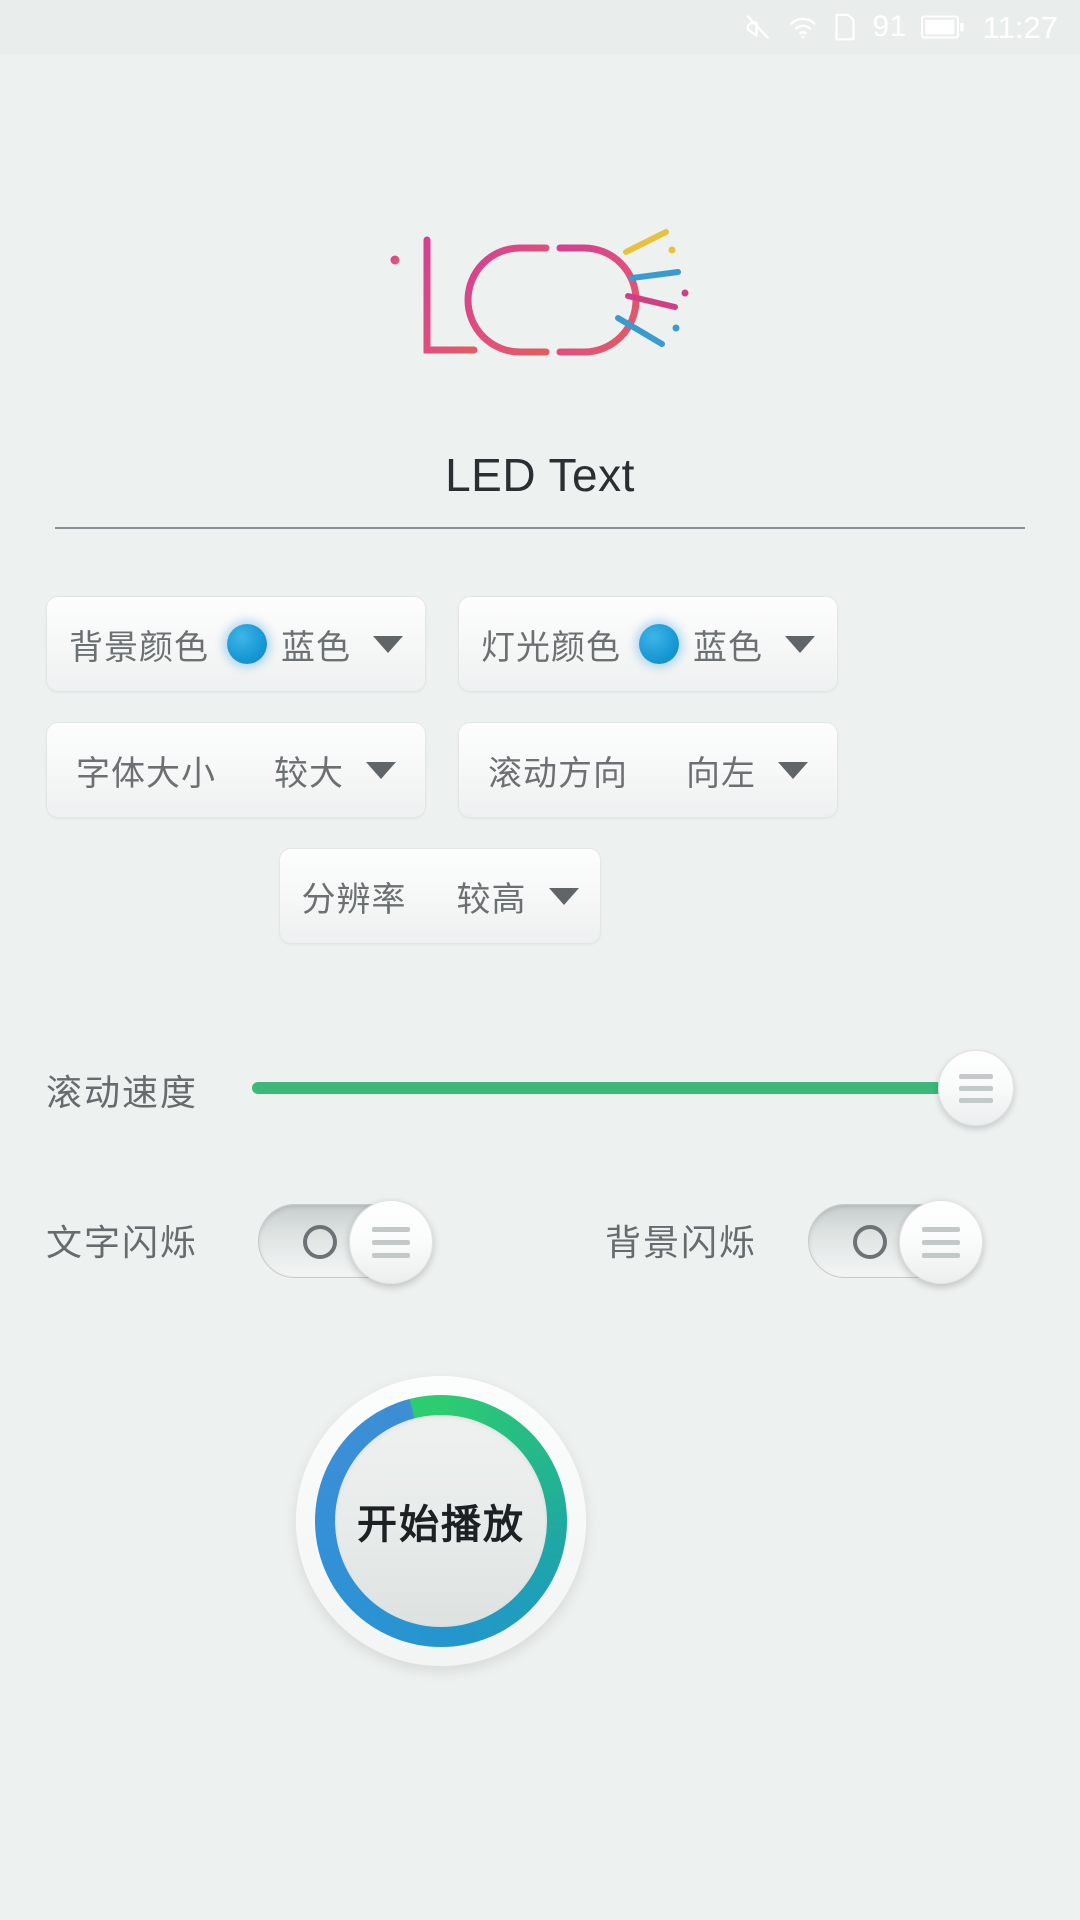 This screenshot has height=1920, width=1080. Describe the element at coordinates (558, 773) in the screenshot. I see `setting-label: 滚动方向` at that location.